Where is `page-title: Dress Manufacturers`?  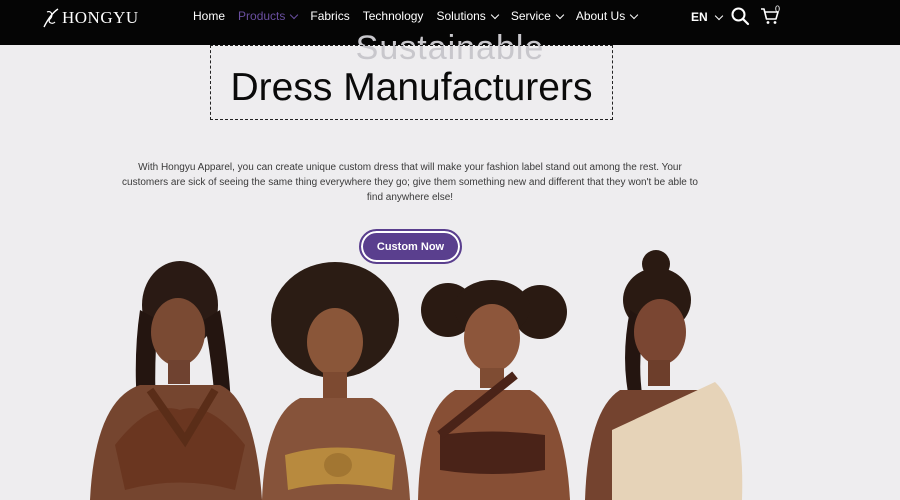 page-title: Dress Manufacturers is located at coordinates (411, 87).